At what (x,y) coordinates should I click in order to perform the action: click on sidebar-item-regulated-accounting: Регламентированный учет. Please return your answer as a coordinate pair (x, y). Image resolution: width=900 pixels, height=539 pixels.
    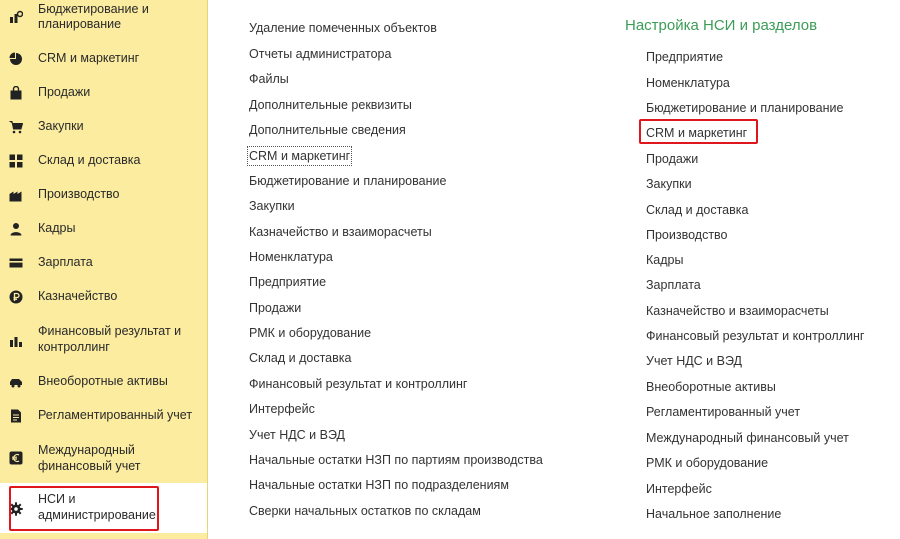
    Looking at the image, I should click on (103, 416).